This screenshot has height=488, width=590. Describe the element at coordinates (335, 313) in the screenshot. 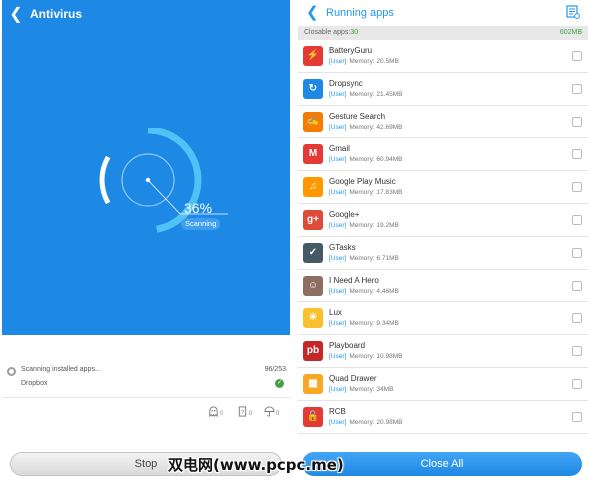

I see `app-name: Lux` at that location.